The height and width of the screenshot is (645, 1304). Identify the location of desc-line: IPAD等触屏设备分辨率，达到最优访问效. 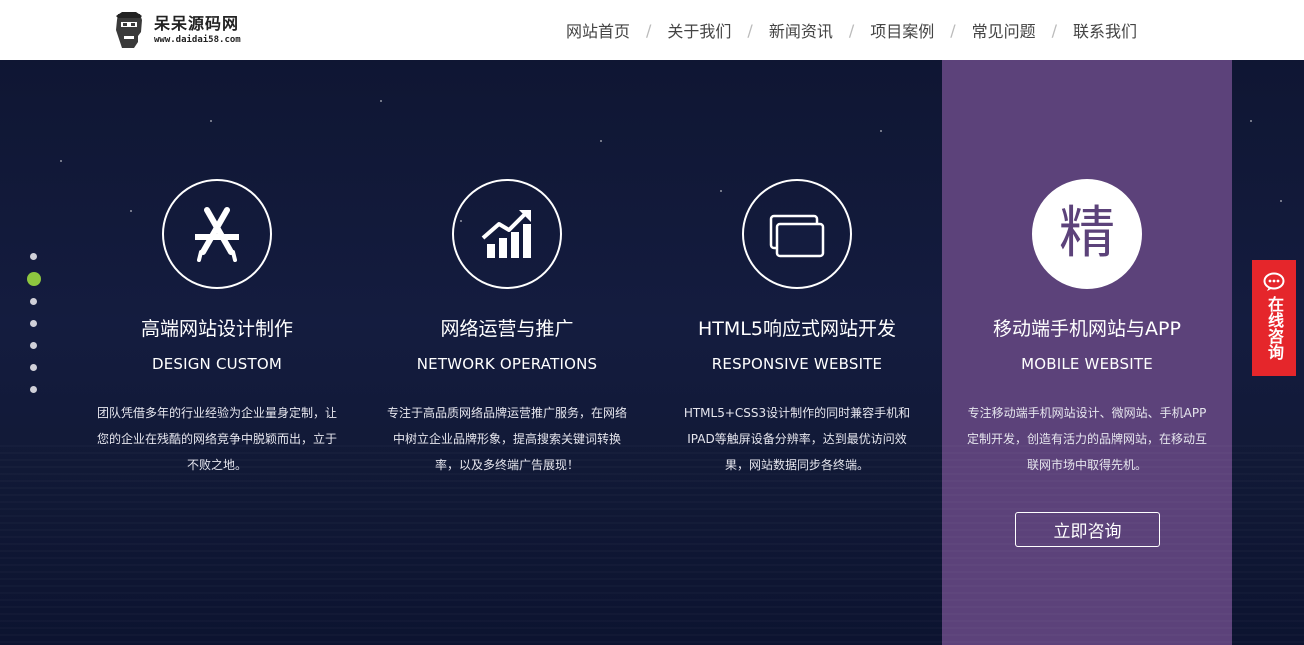
(797, 439).